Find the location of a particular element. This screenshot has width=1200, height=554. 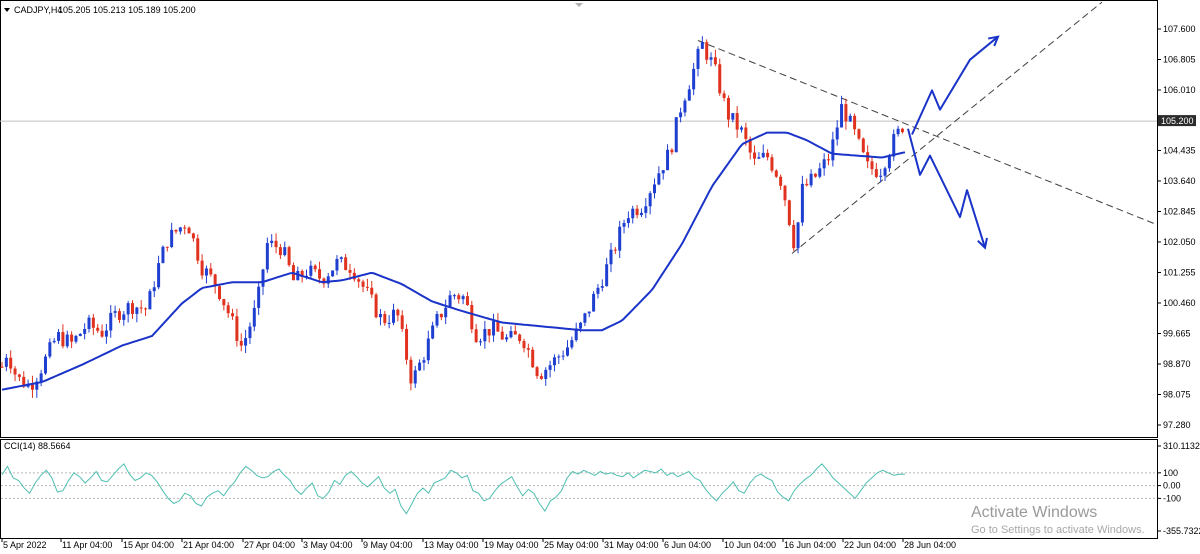

time-tick-label: 11 Apr 04:00 is located at coordinates (87, 545).